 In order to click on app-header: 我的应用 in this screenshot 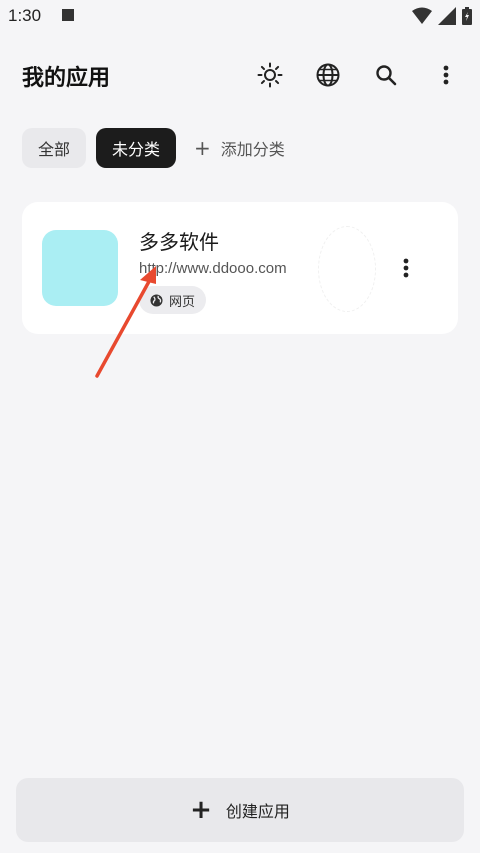, I will do `click(240, 75)`.